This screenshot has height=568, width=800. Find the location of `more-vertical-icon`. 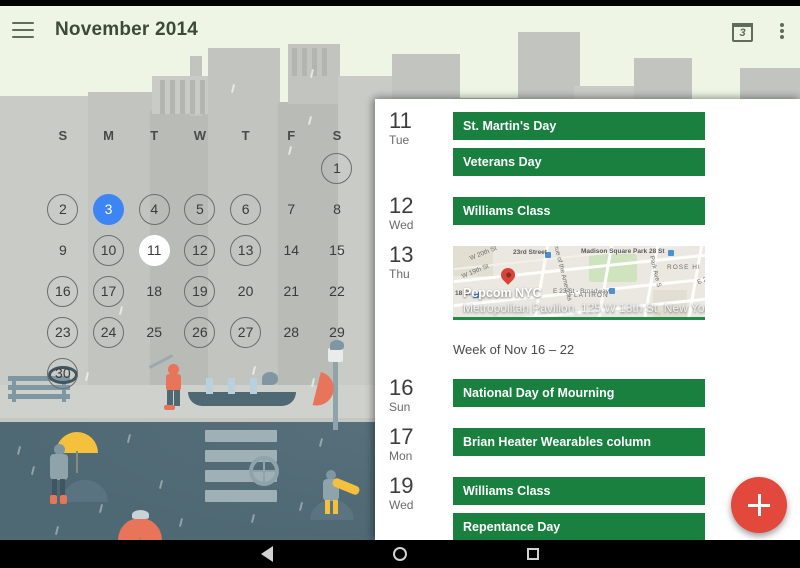

more-vertical-icon is located at coordinates (782, 32).